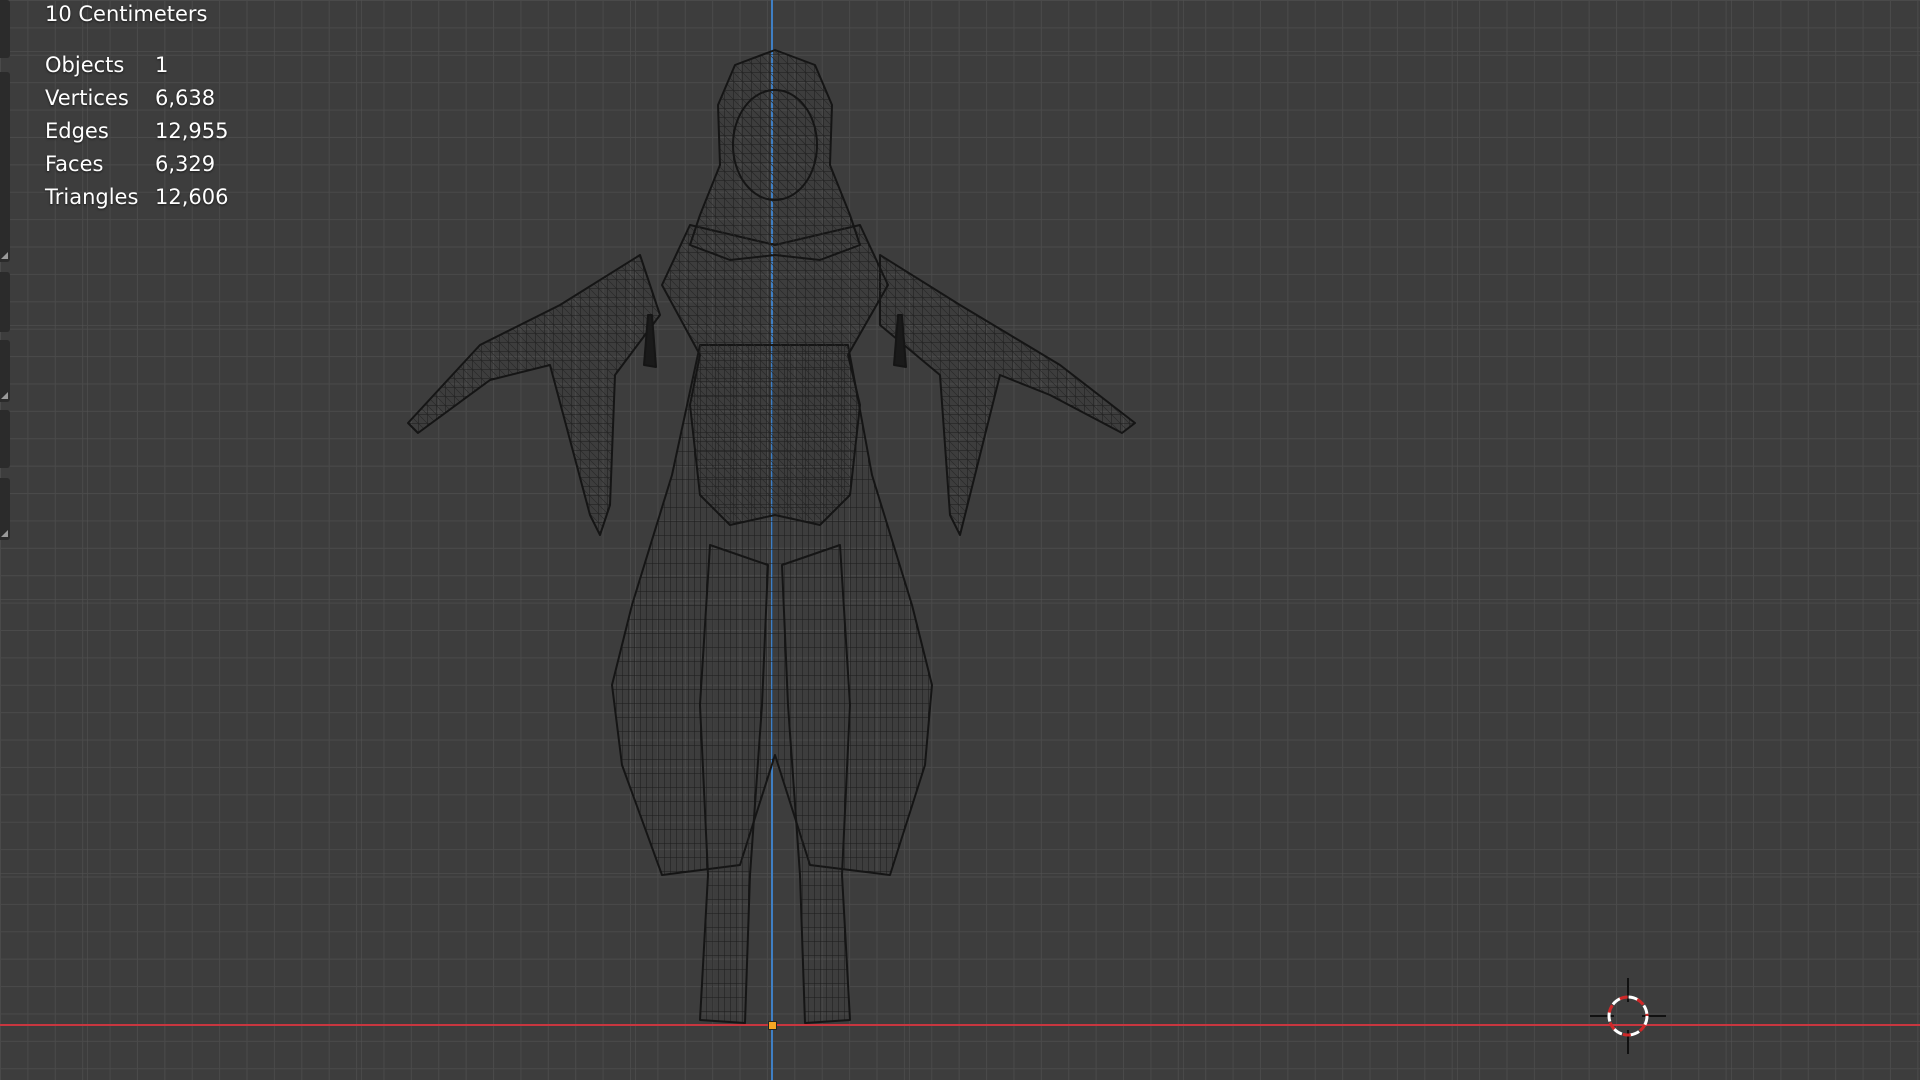 The height and width of the screenshot is (1080, 1920). Describe the element at coordinates (192, 131) in the screenshot. I see `stat-value: 12,955` at that location.